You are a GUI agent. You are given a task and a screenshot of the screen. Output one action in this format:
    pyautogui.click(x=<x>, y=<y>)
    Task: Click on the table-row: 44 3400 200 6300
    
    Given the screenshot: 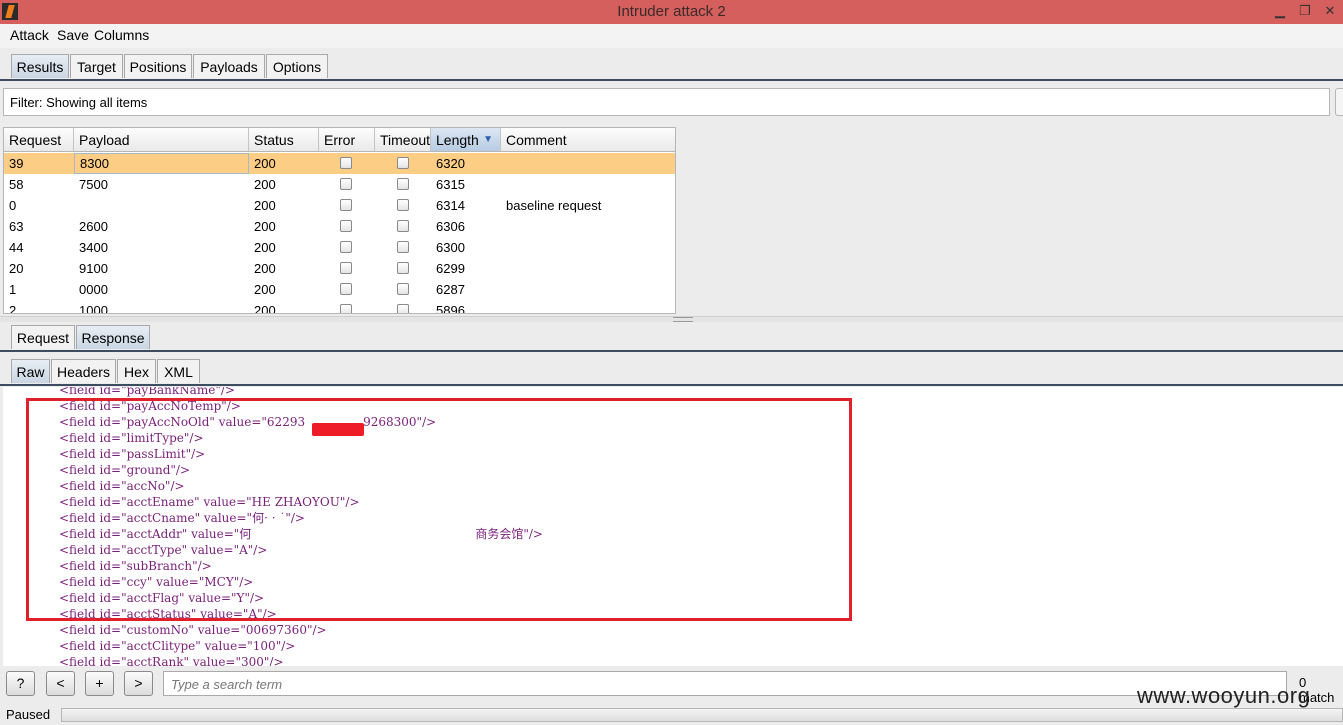 What is the action you would take?
    pyautogui.click(x=339, y=247)
    